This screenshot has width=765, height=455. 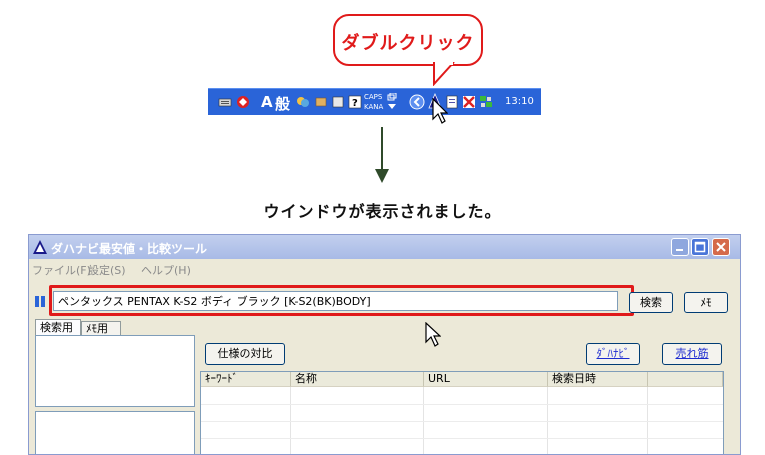 What do you see at coordinates (613, 354) in the screenshot?
I see `dahanavi-link-button: ﾀﾞﾊﾅﾋﾞ` at bounding box center [613, 354].